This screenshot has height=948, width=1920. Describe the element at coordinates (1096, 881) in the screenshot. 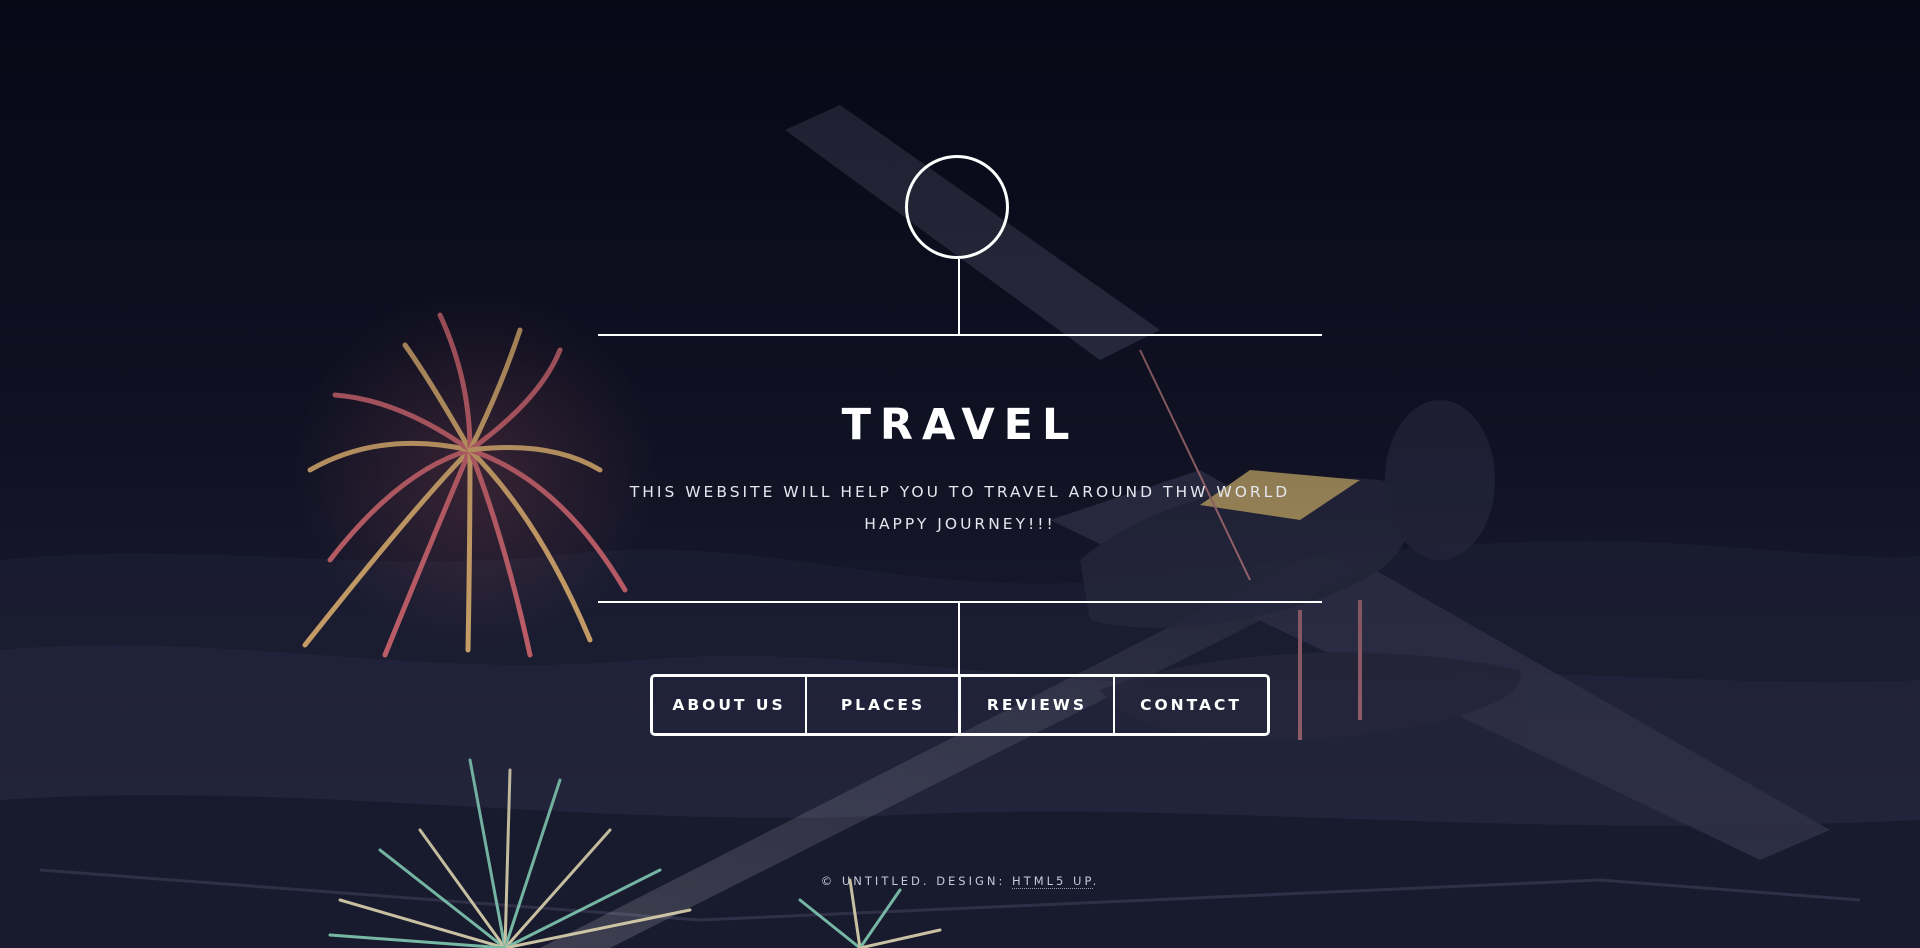

I see `footer-suffix: .` at that location.